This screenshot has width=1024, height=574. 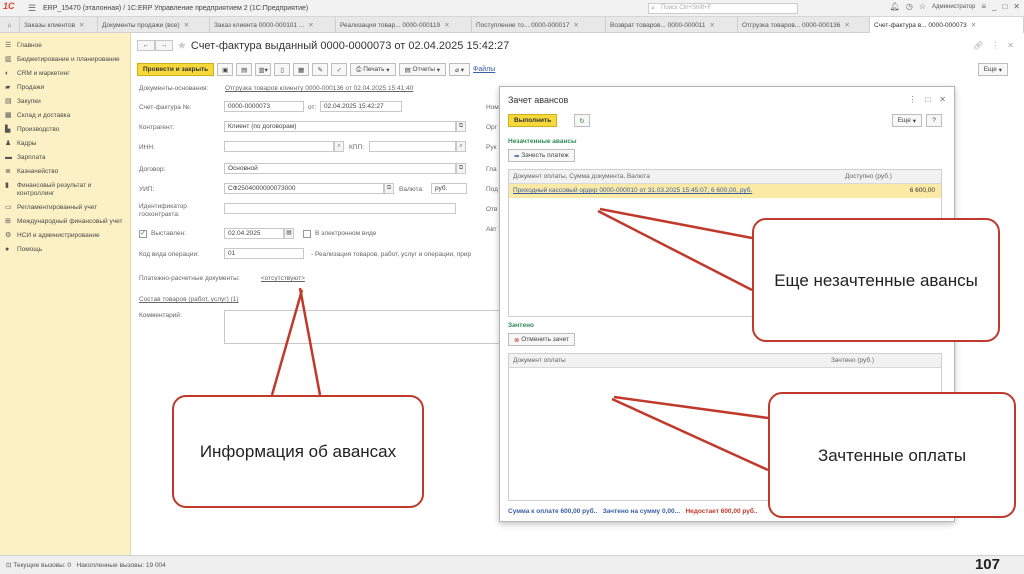 What do you see at coordinates (263, 69) in the screenshot?
I see `create-based-icon: ▥▾` at bounding box center [263, 69].